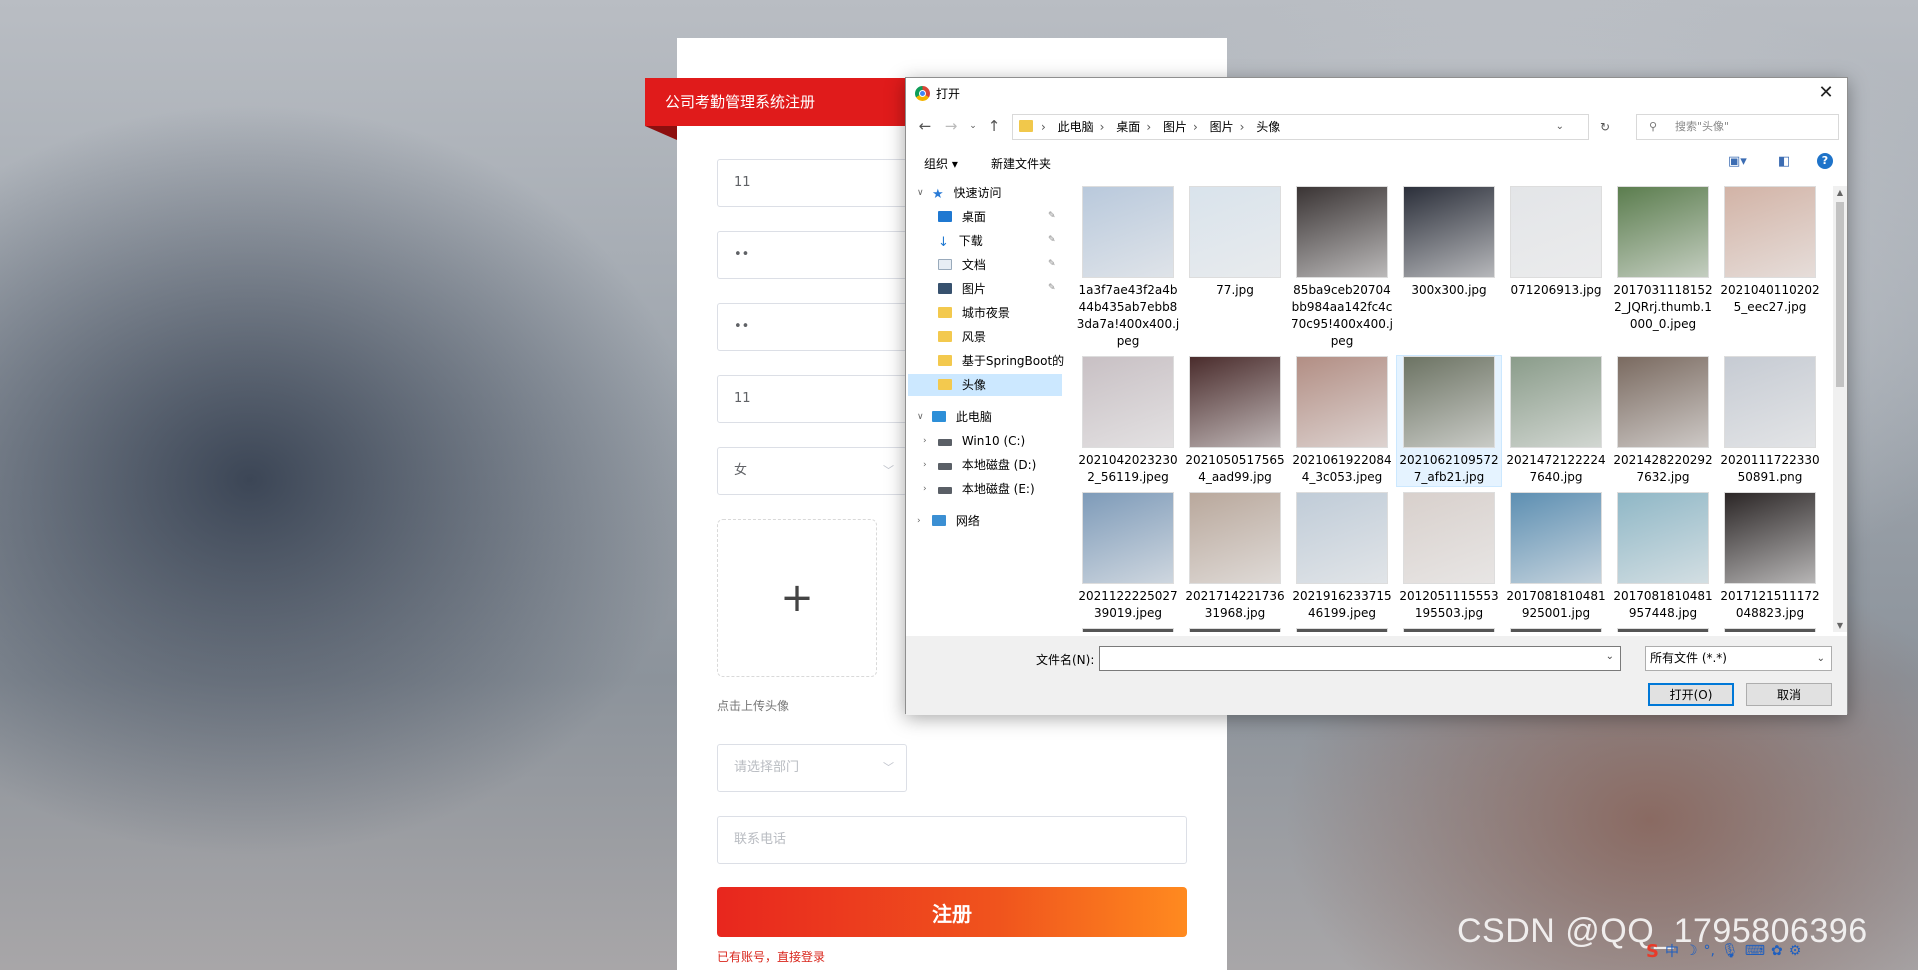  I want to click on file-thumbnail: 20214721222247640.jpg, so click(1556, 421).